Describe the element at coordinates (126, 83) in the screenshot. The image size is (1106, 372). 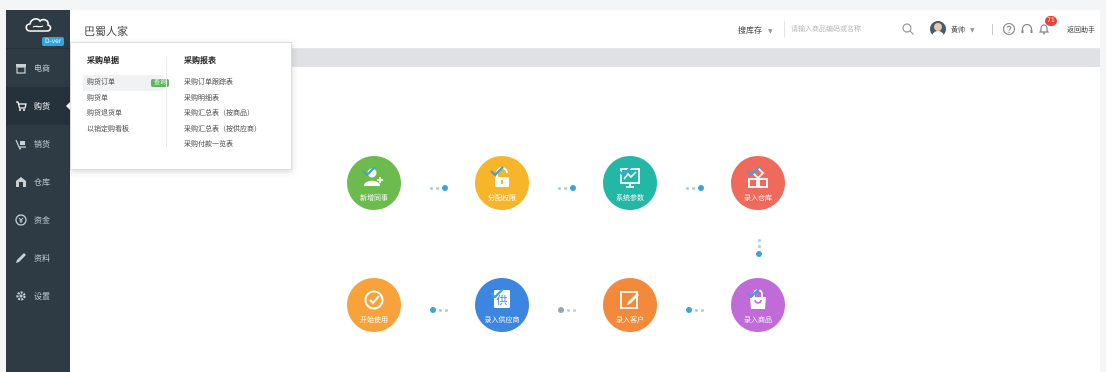
I see `menu-item-purchase-order: 购货订单 查询` at that location.